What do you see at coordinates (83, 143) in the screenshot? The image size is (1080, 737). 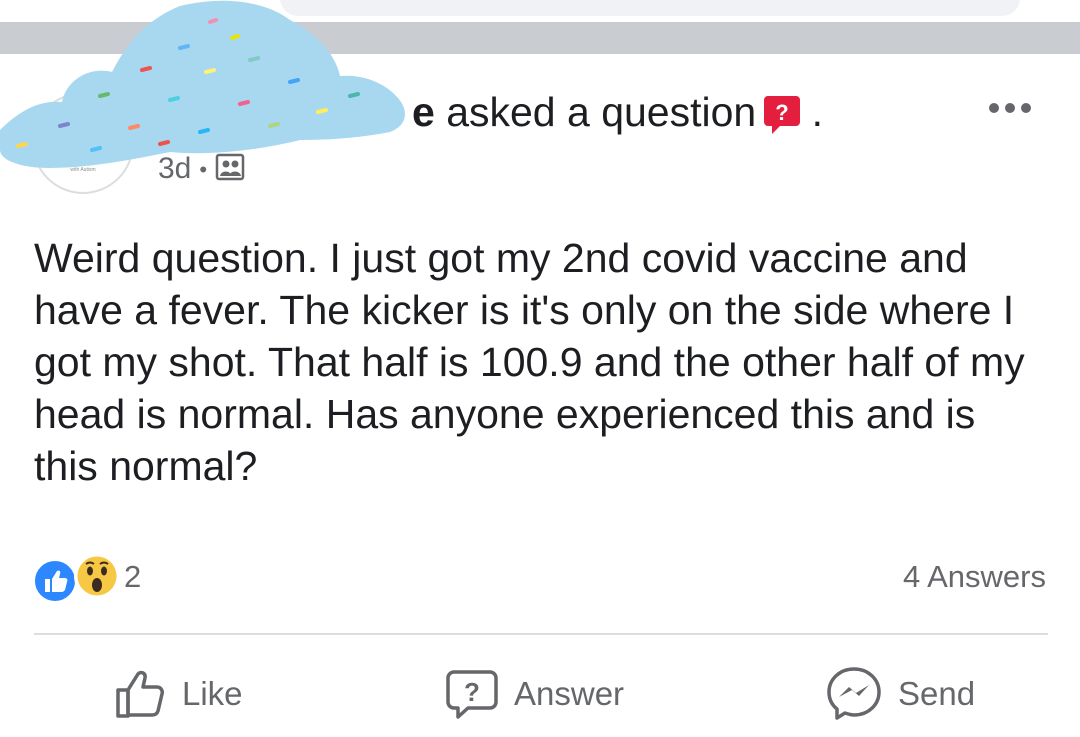 I see `author-avatar: I Someone with Autism` at bounding box center [83, 143].